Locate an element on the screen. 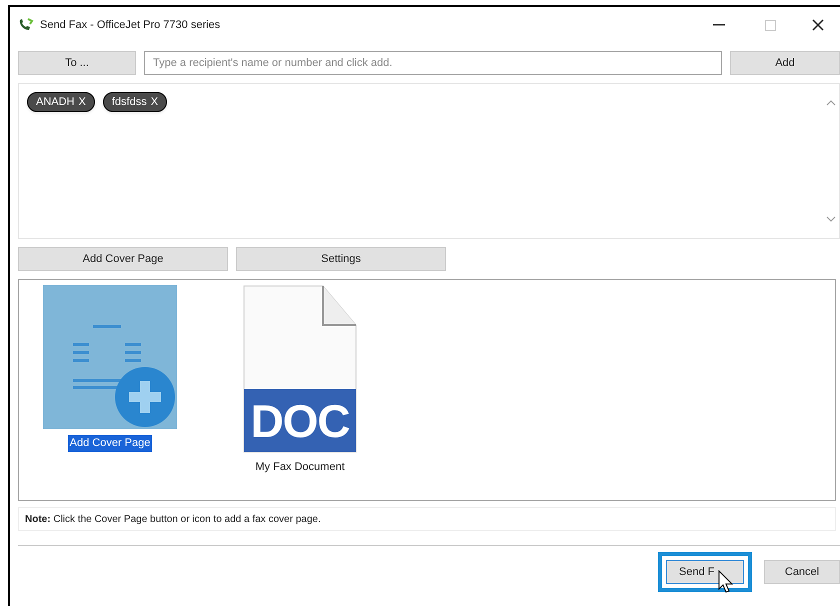 The image size is (840, 606). cover-page-icon is located at coordinates (110, 357).